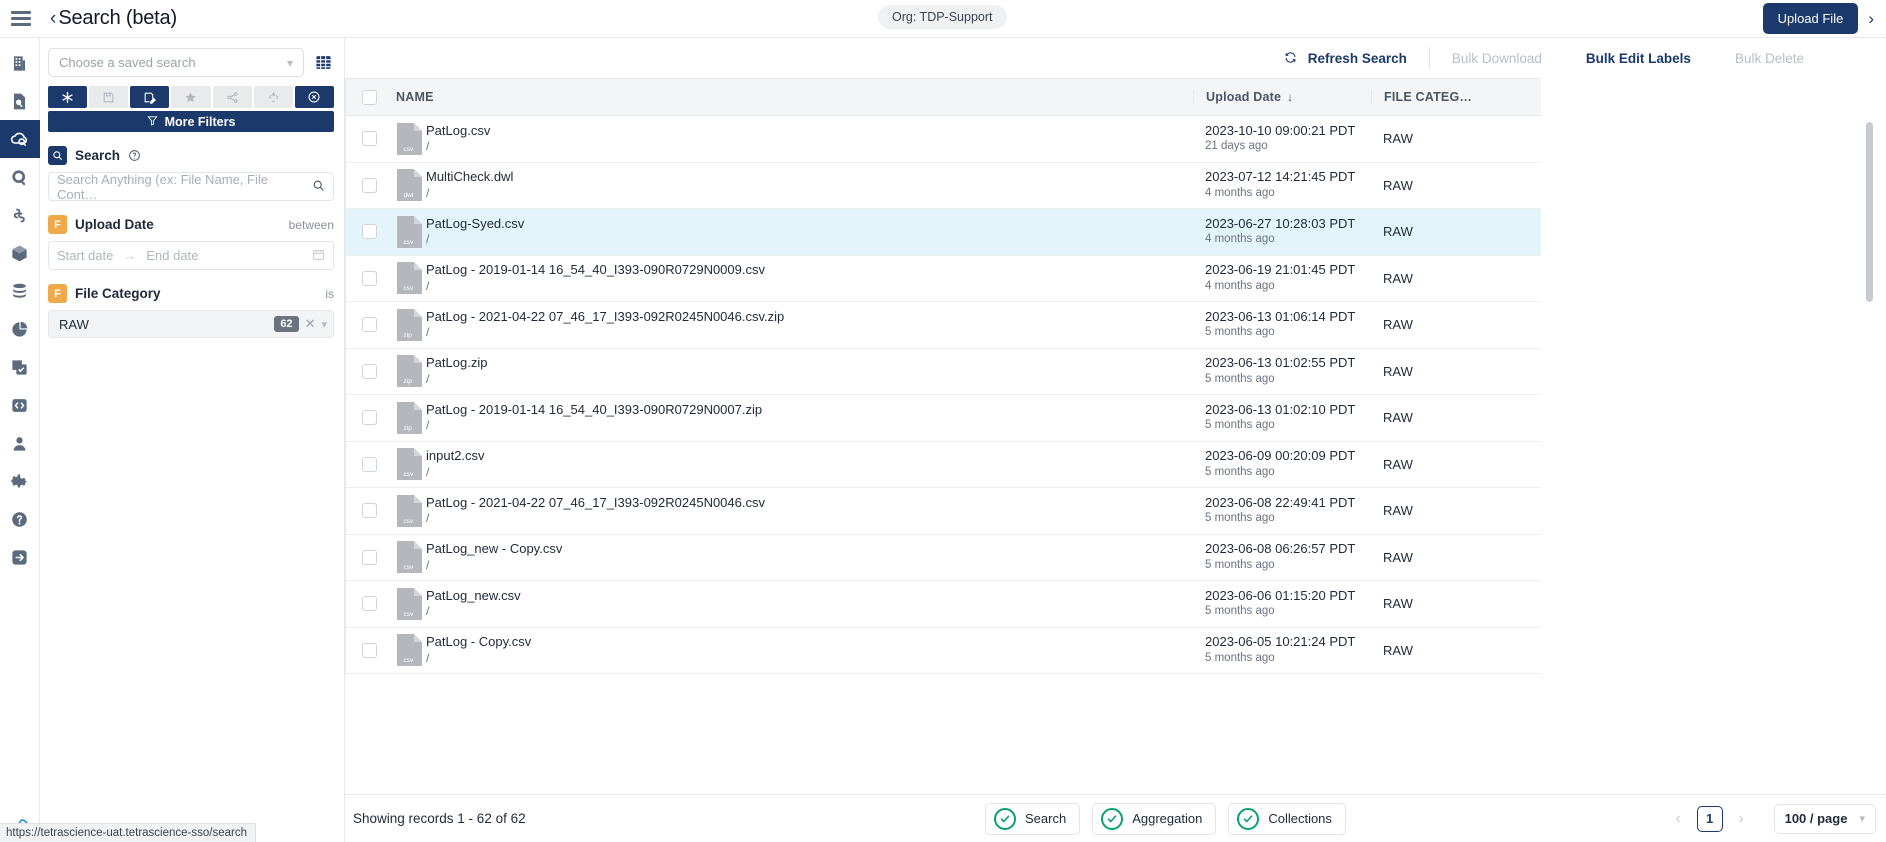  What do you see at coordinates (324, 324) in the screenshot?
I see `chevron-down-icon: ▾` at bounding box center [324, 324].